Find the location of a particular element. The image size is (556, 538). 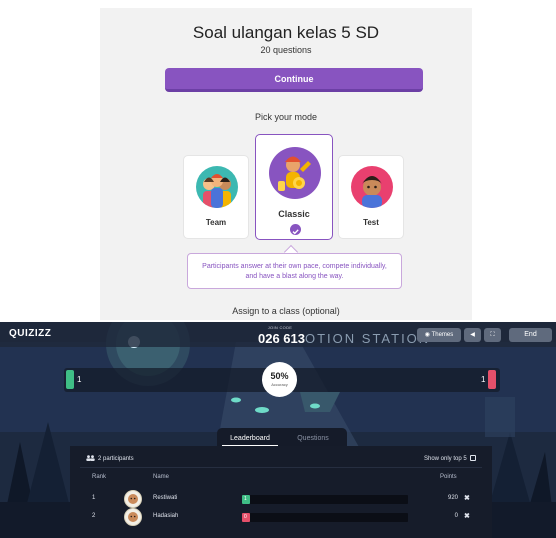

mode-card-classic: Classic is located at coordinates (294, 187).